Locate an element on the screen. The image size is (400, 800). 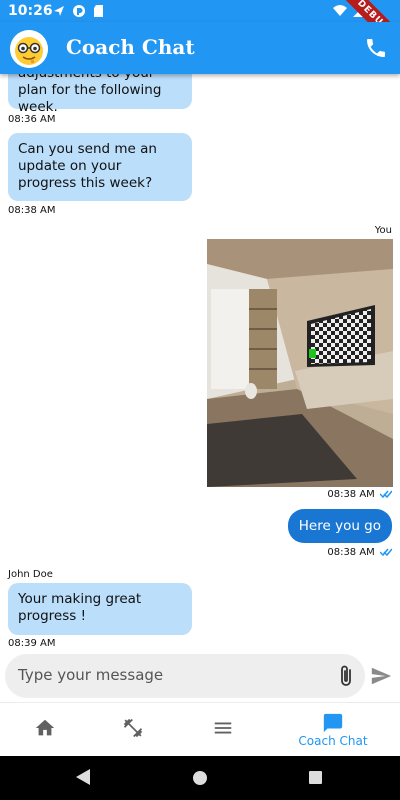
menu-icon is located at coordinates (223, 728).